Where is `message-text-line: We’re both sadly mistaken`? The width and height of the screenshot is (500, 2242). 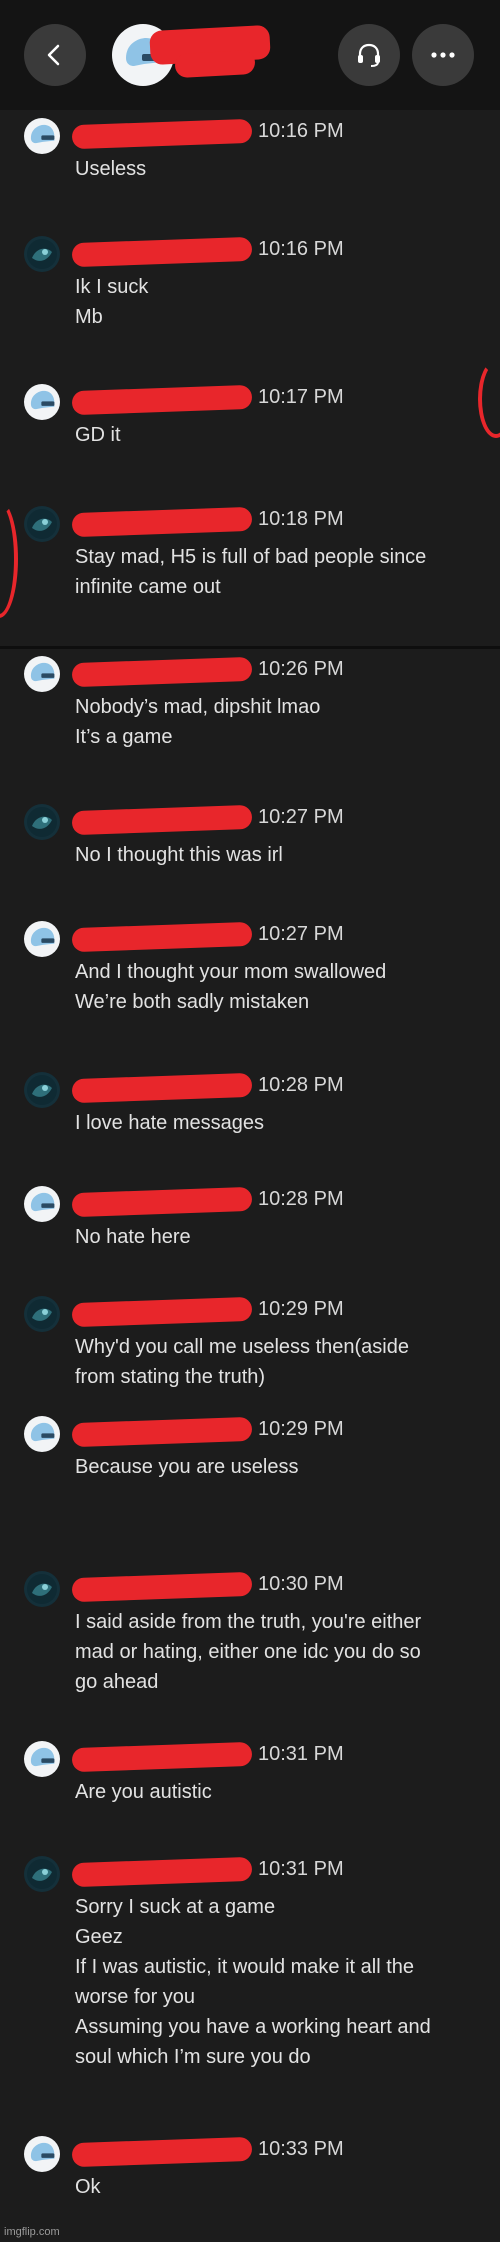 message-text-line: We’re both sadly mistaken is located at coordinates (192, 1002).